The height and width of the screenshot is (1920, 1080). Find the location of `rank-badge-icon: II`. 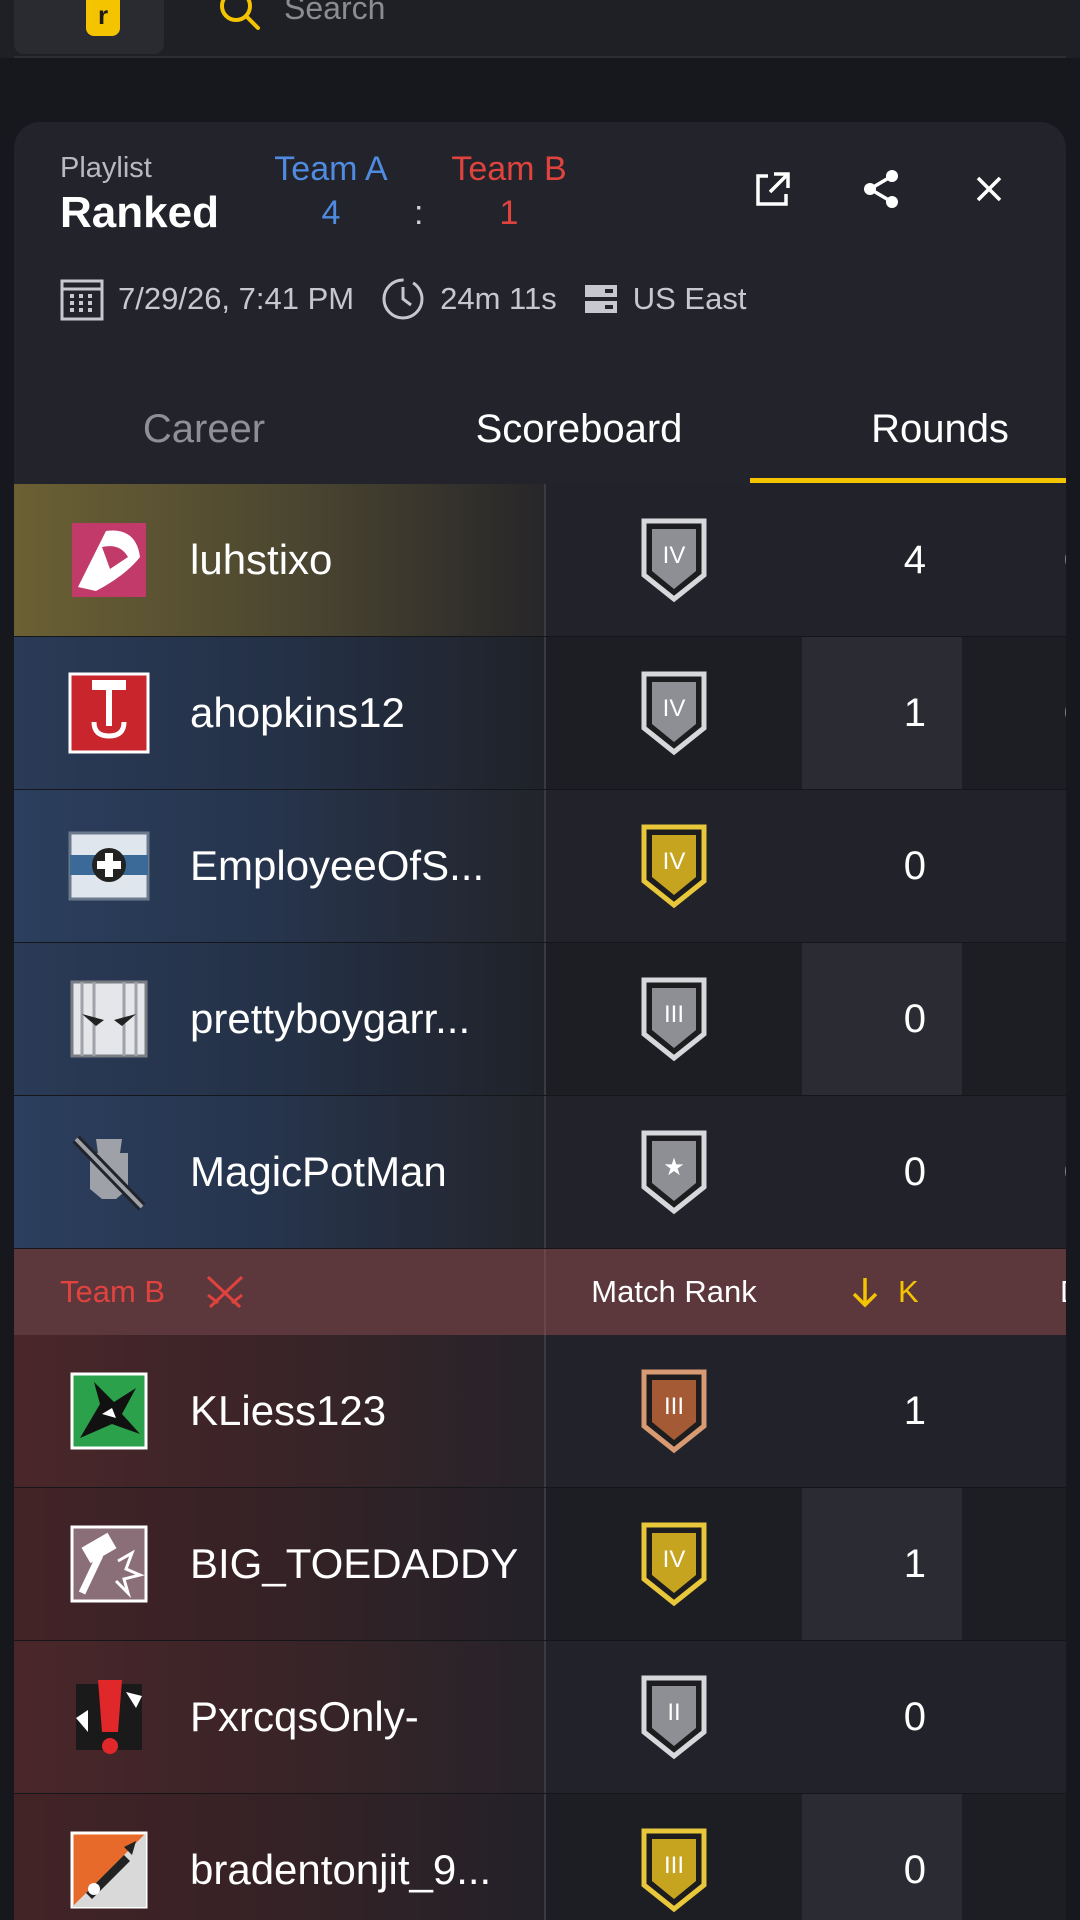

rank-badge-icon: II is located at coordinates (674, 1717).